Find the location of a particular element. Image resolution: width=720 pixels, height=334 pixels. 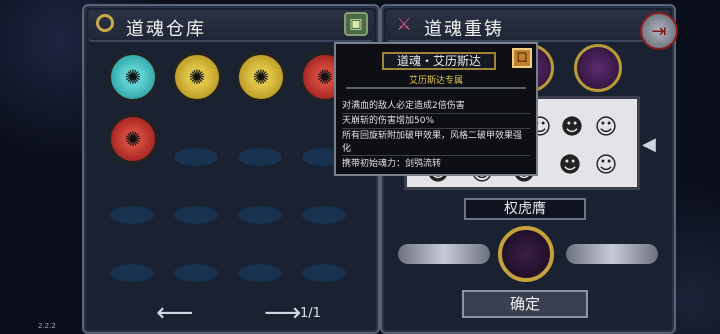

sword-icon: ⚔ is located at coordinates (404, 24).